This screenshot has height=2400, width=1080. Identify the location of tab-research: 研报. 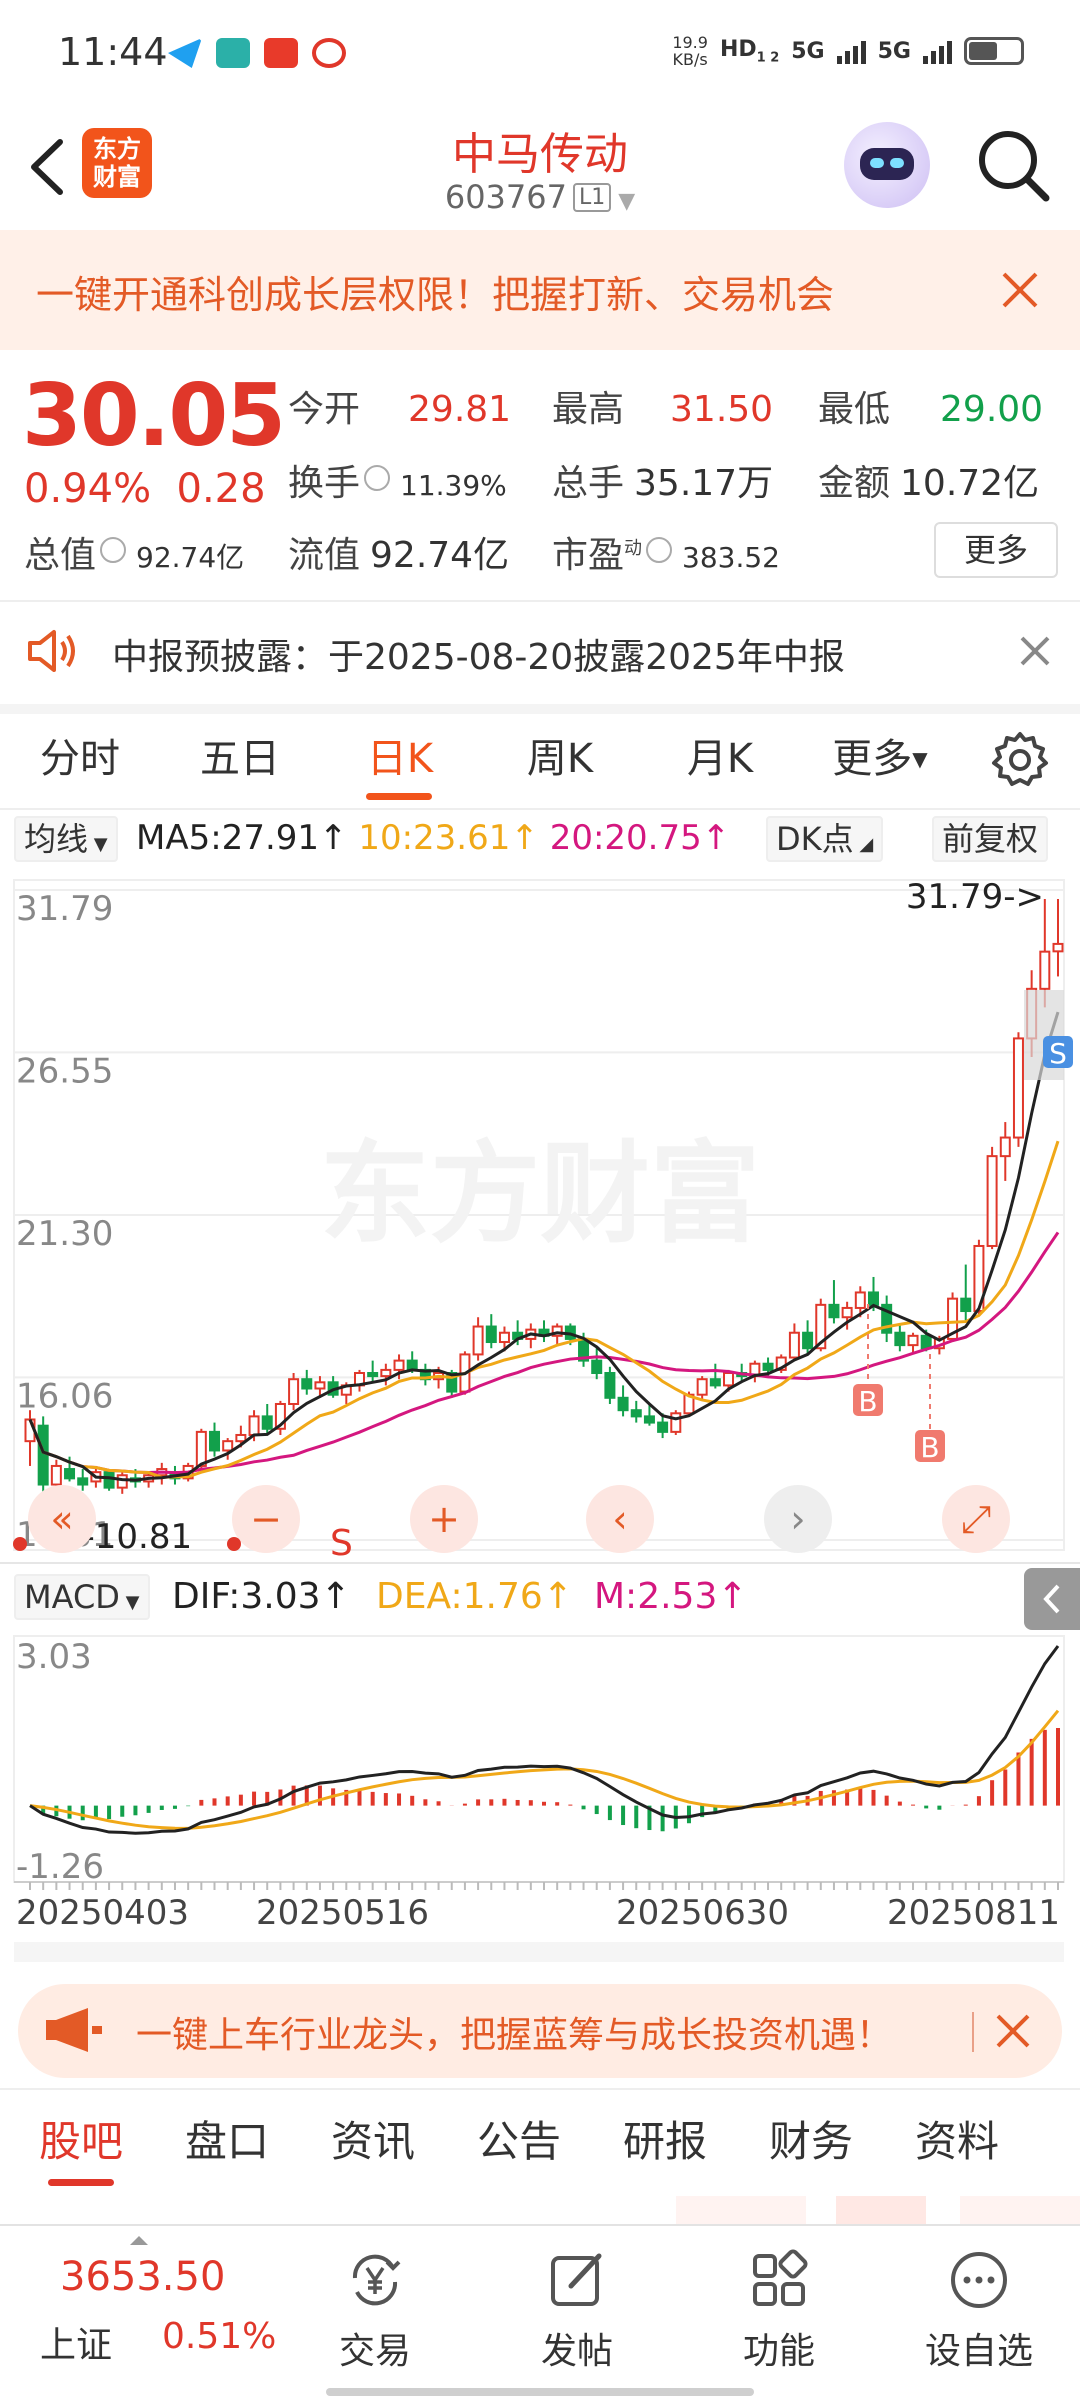
(665, 2142).